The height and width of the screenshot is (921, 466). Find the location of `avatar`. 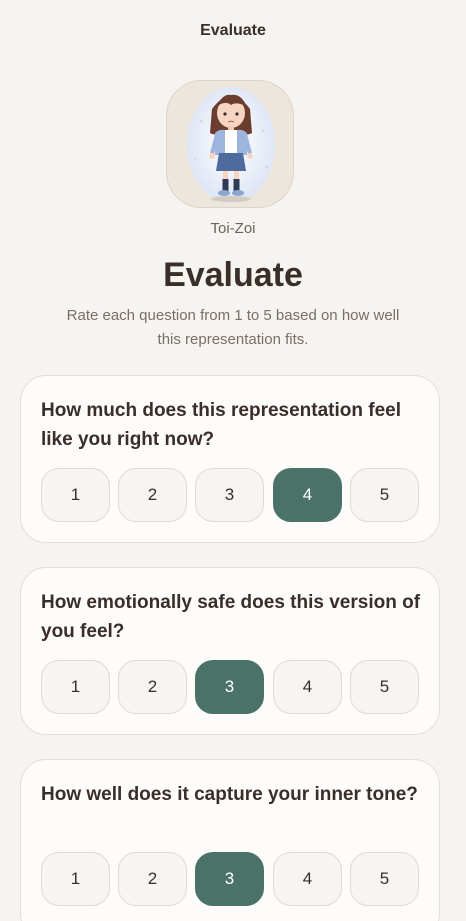

avatar is located at coordinates (230, 144).